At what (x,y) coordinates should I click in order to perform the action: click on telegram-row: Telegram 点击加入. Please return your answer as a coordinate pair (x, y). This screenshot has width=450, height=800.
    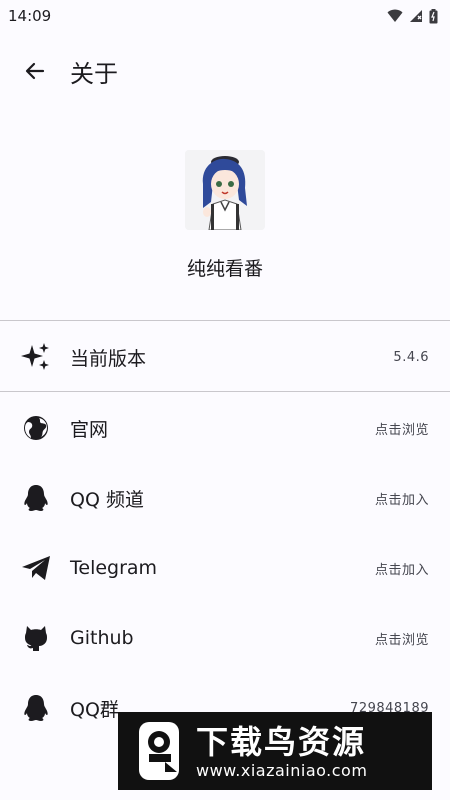
    Looking at the image, I should click on (225, 568).